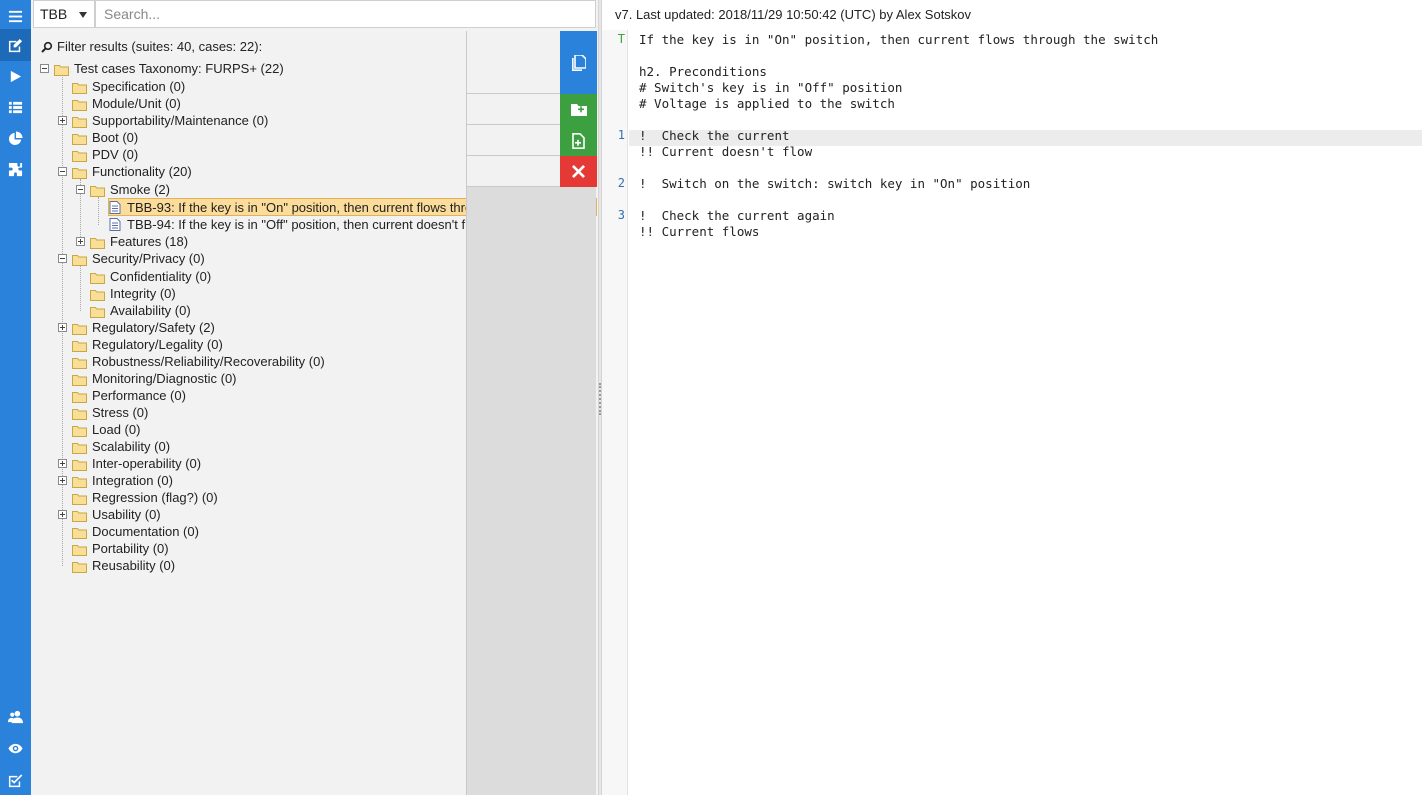 Image resolution: width=1422 pixels, height=796 pixels. Describe the element at coordinates (153, 327) in the screenshot. I see `tree-node-label: Regulatory/Safety (2)` at that location.